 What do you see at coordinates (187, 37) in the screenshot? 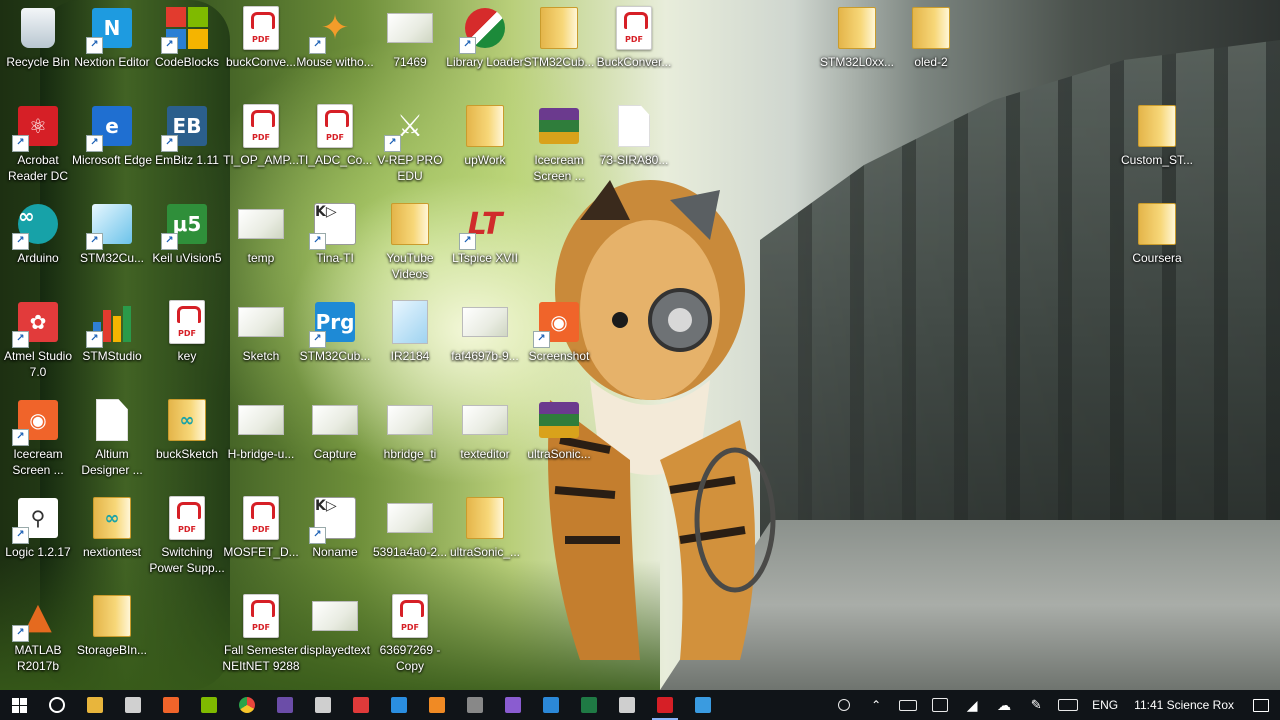
I see `desktop-icon: ↗ CodeBlocks` at bounding box center [187, 37].